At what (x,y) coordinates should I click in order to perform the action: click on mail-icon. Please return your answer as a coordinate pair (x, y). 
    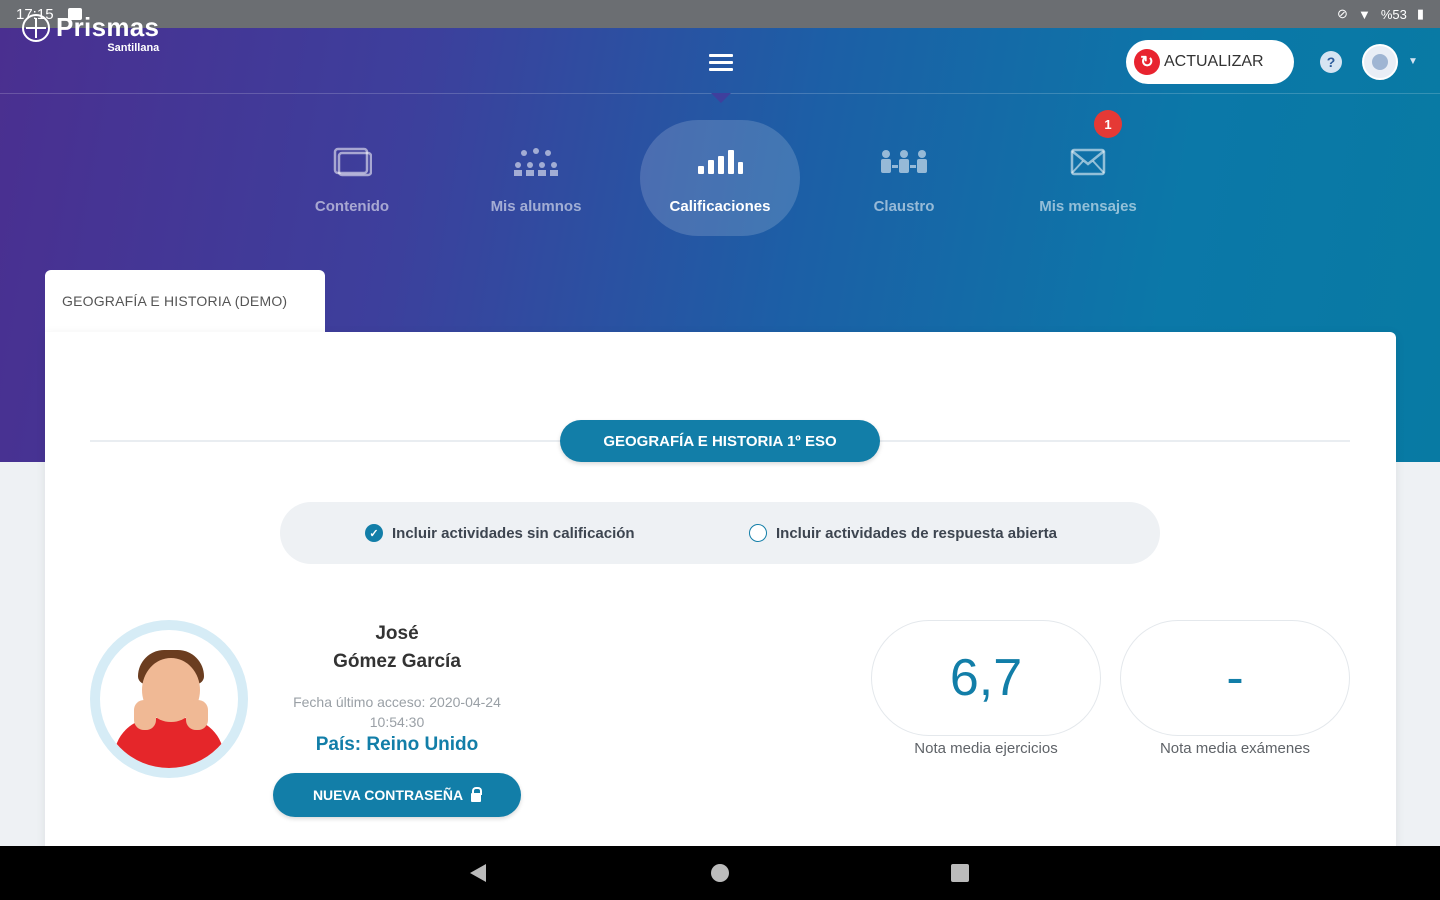
    Looking at the image, I should click on (1088, 162).